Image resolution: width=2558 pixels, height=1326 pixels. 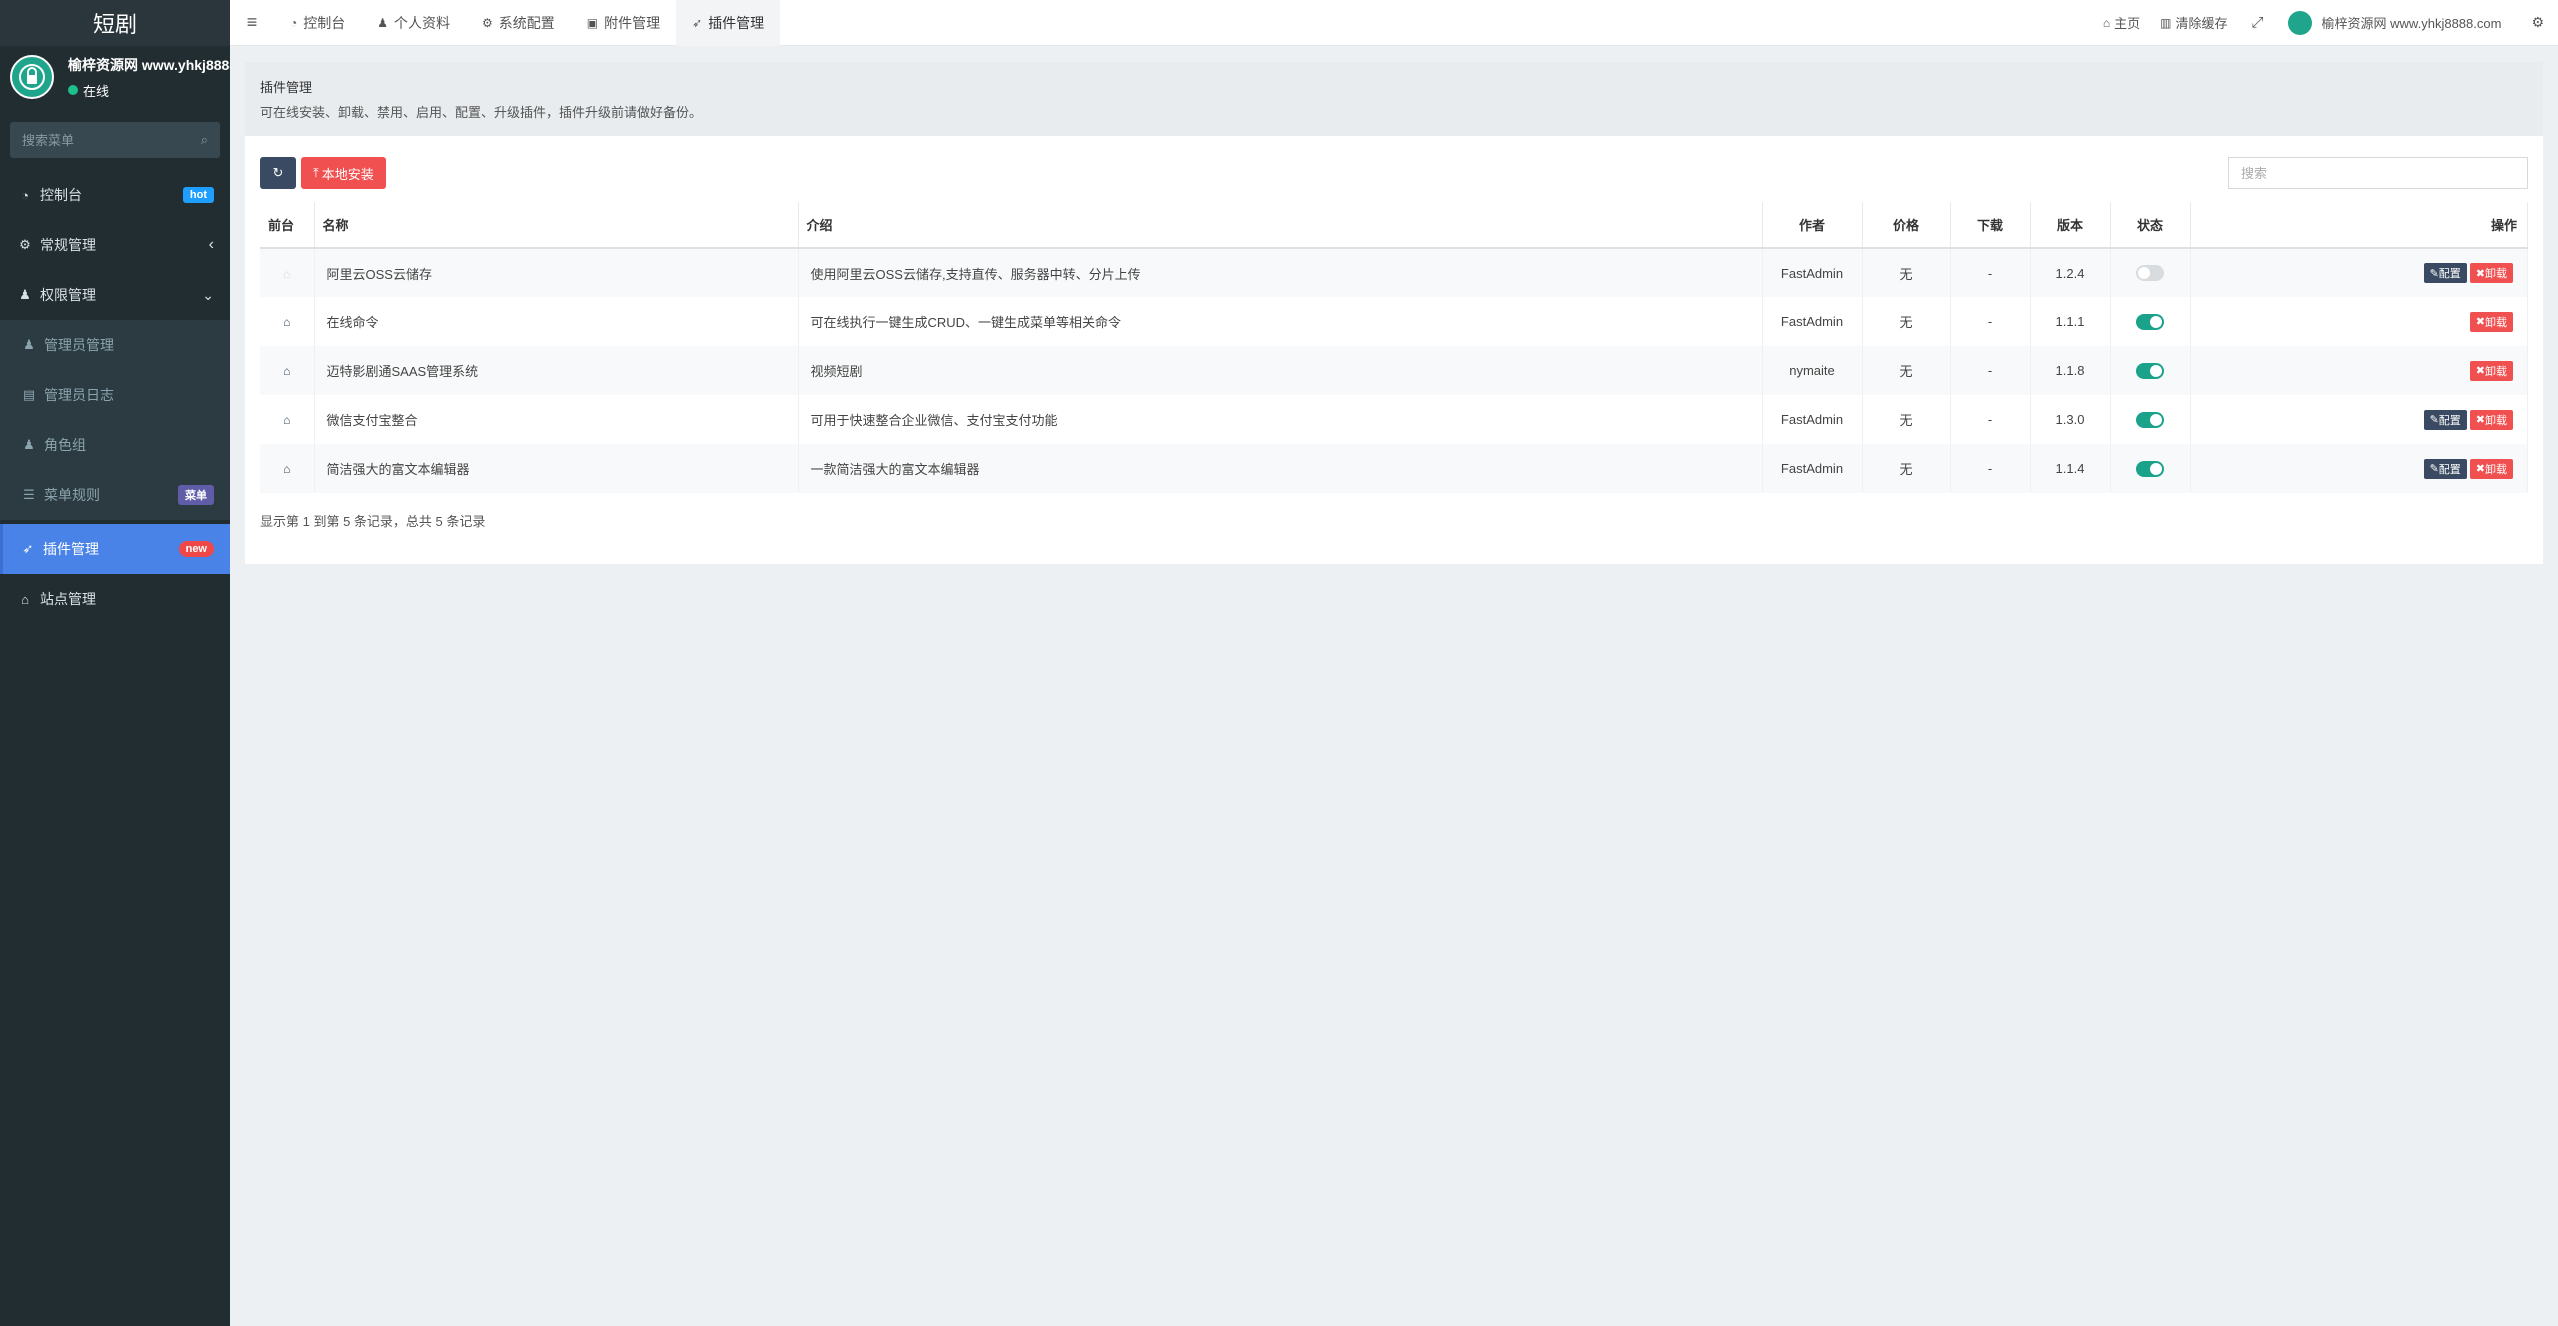 What do you see at coordinates (115, 245) in the screenshot?
I see `sidebar-item-general: ⚙ 常规管理 ‹` at bounding box center [115, 245].